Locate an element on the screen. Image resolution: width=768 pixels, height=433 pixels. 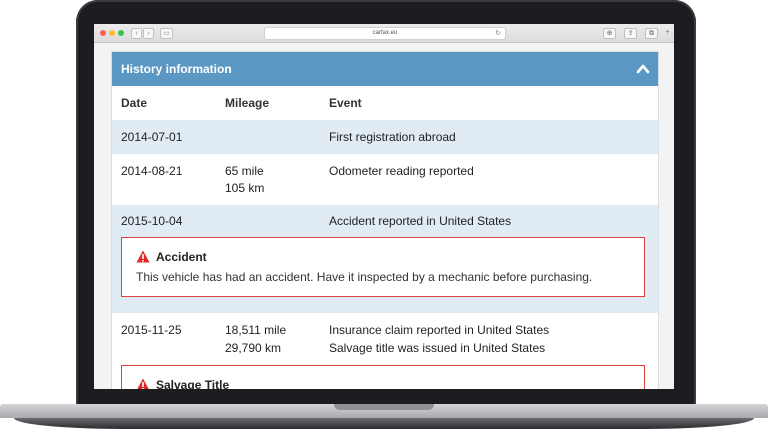
row-date: 2014-08-21 is located at coordinates (152, 171).